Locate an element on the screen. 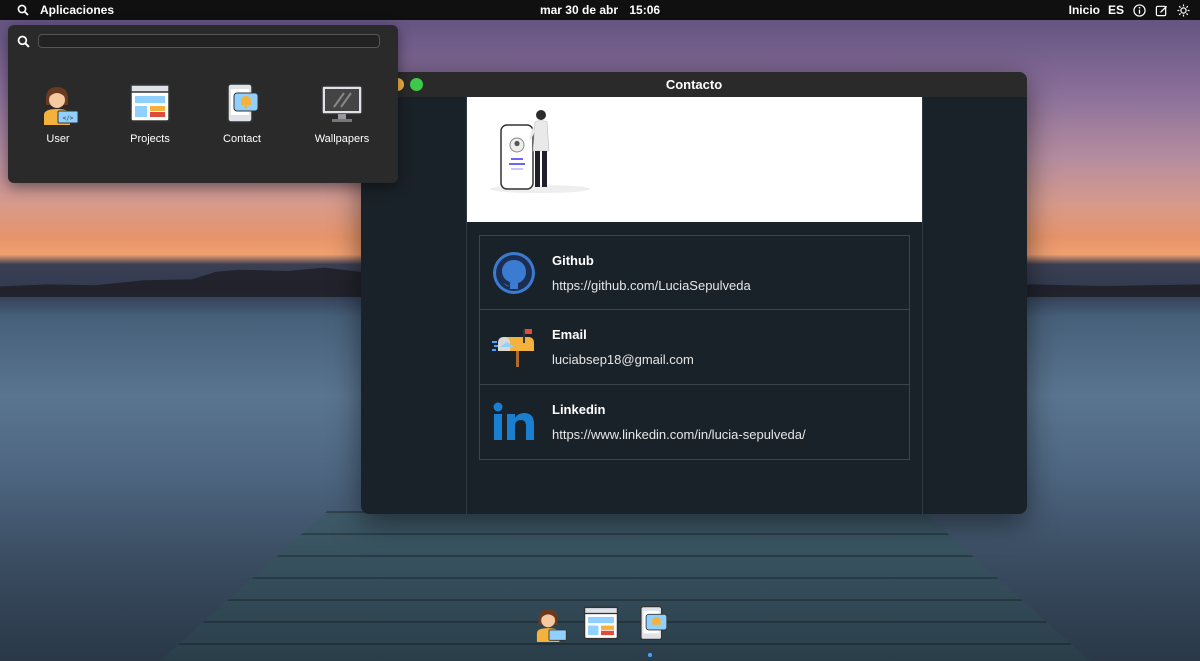  user-developer-icon: </> is located at coordinates (58, 103).